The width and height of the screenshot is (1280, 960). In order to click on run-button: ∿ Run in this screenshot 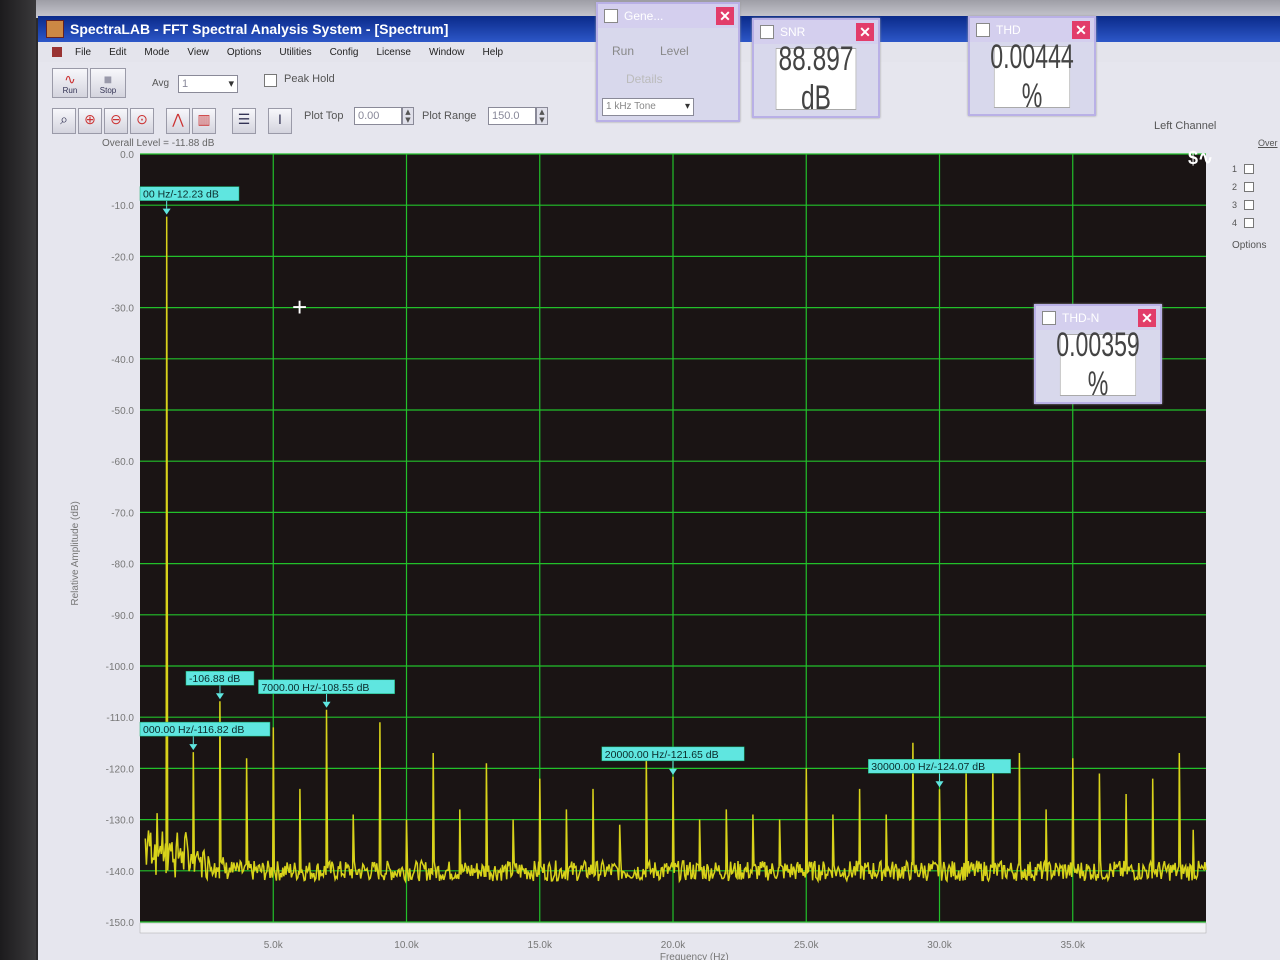, I will do `click(70, 83)`.